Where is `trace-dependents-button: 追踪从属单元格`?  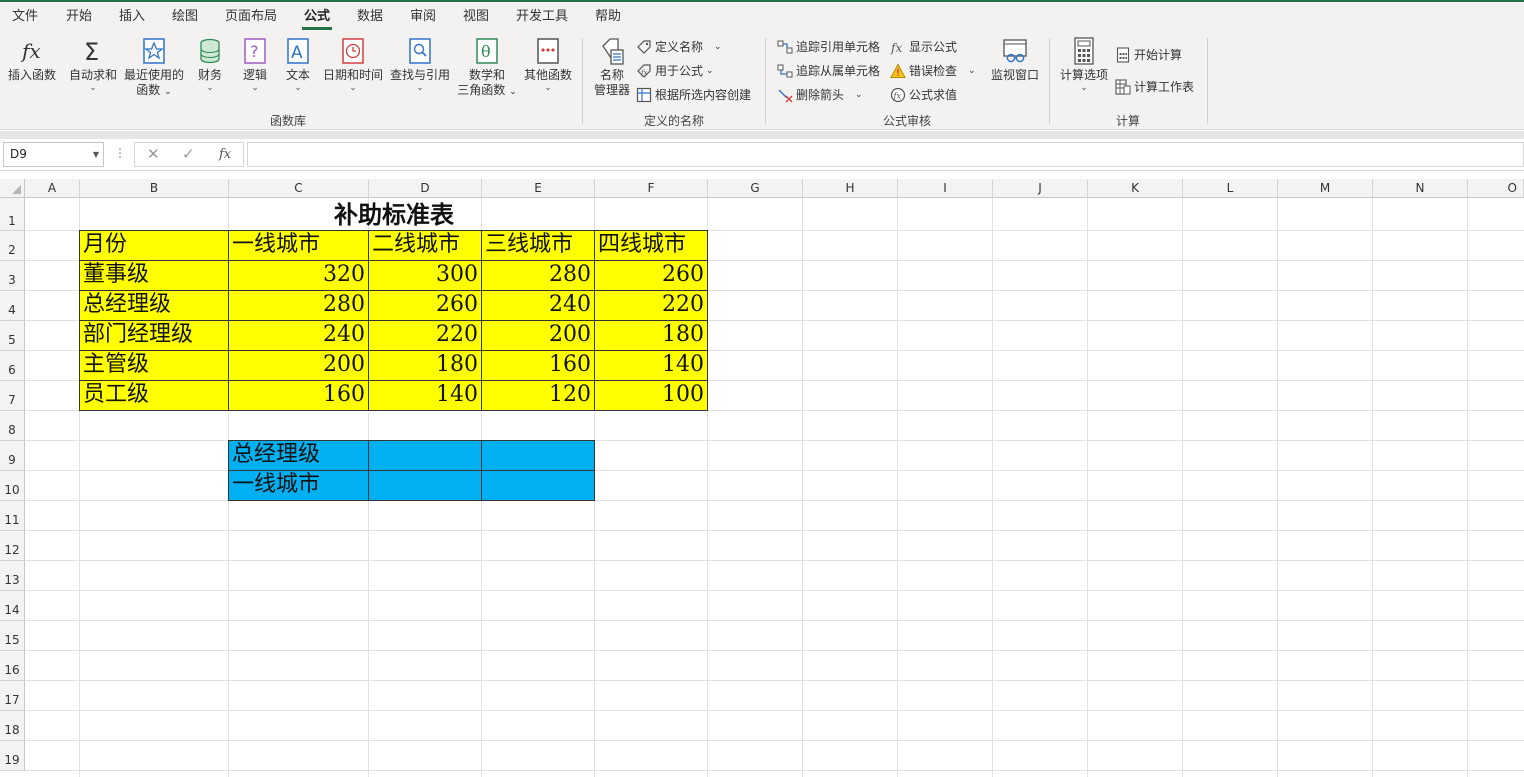 trace-dependents-button: 追踪从属单元格 is located at coordinates (828, 71).